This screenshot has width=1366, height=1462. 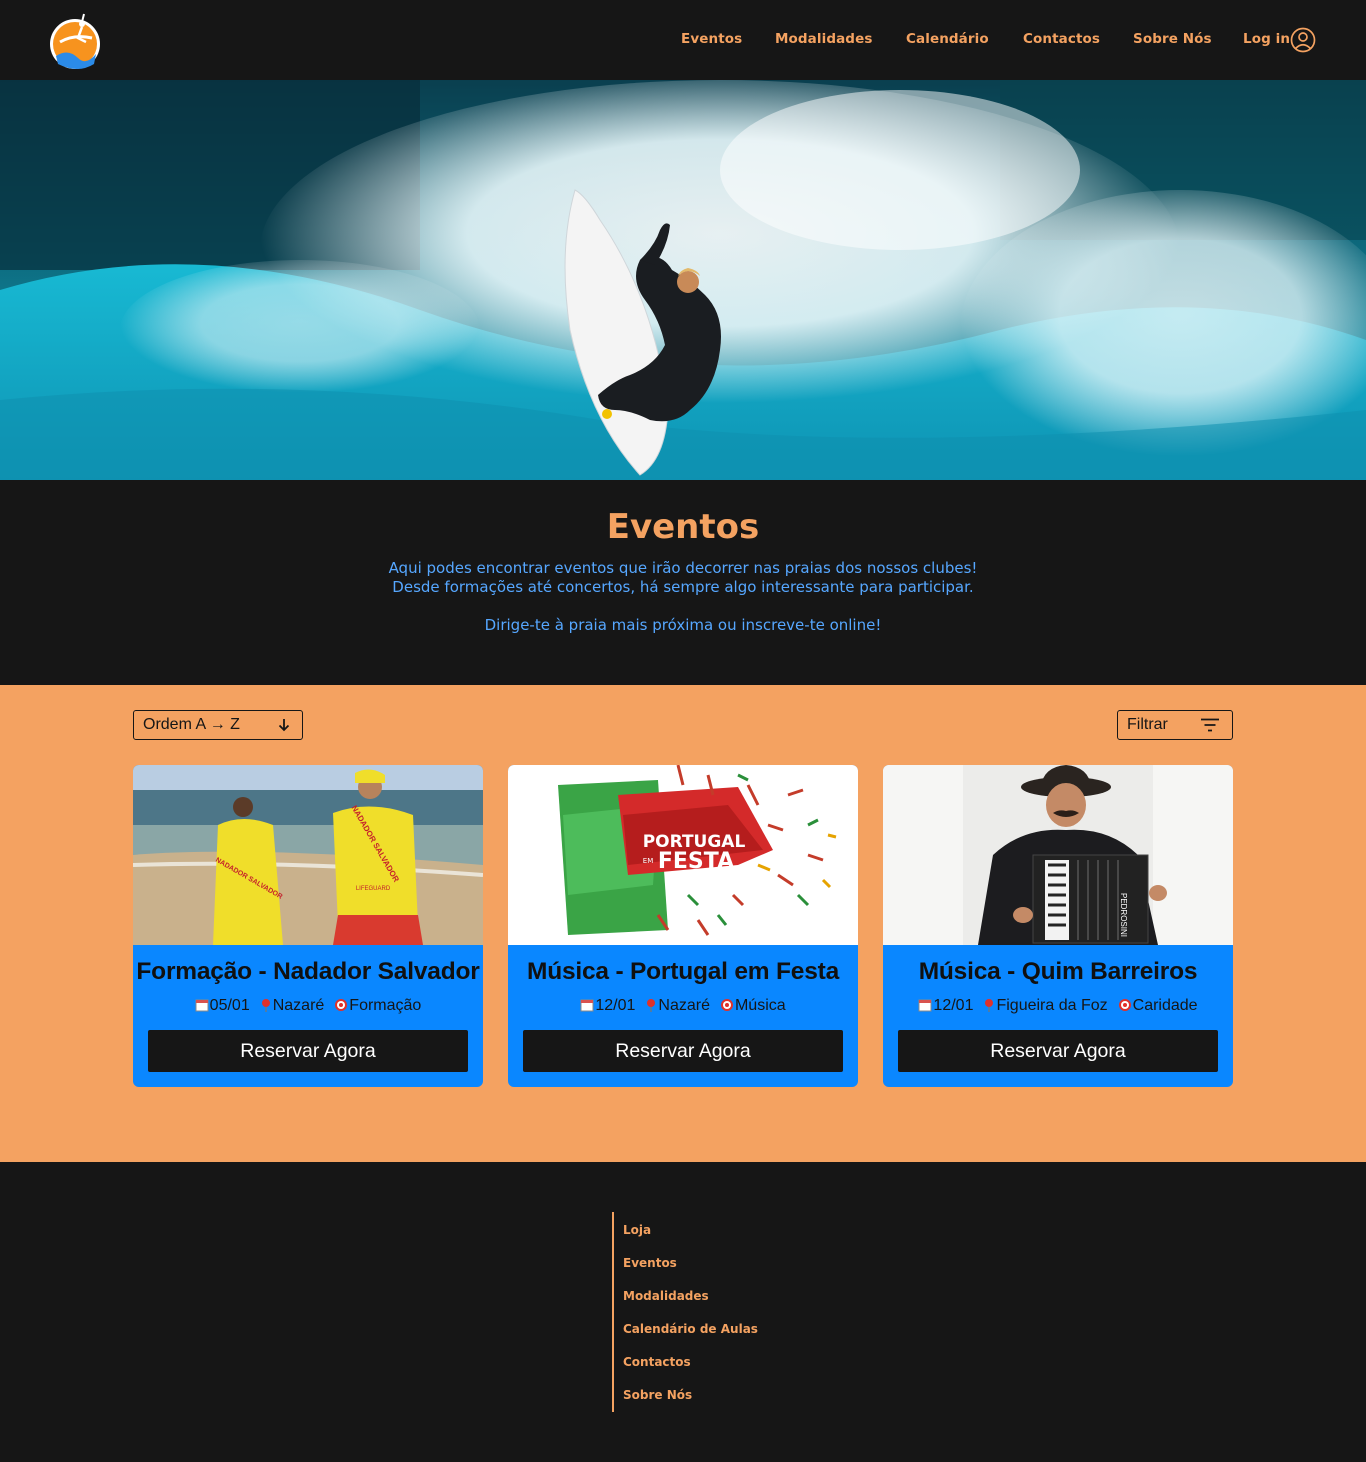 What do you see at coordinates (637, 1230) in the screenshot?
I see `footer-link-loja: Loja` at bounding box center [637, 1230].